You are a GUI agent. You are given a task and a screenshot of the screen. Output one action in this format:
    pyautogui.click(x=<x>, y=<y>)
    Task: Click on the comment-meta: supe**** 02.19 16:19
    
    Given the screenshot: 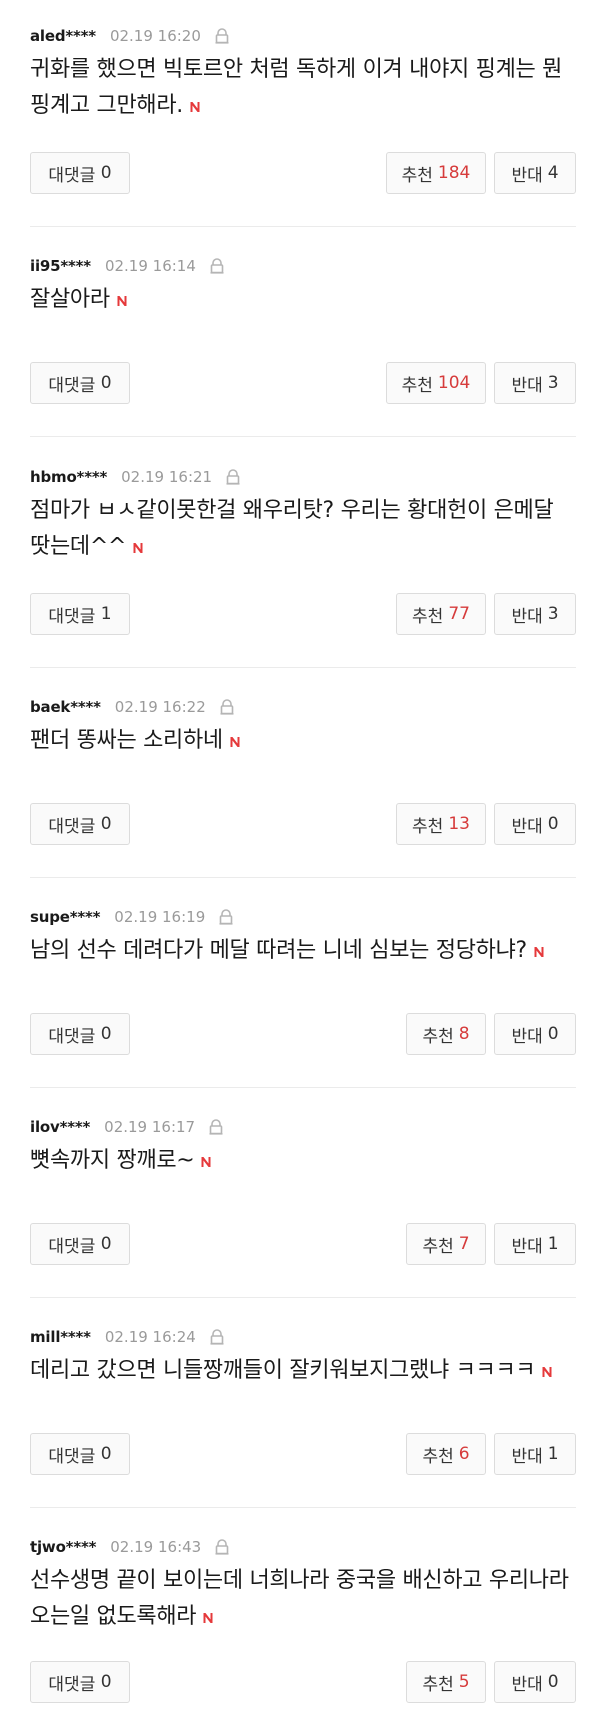 What is the action you would take?
    pyautogui.click(x=132, y=917)
    